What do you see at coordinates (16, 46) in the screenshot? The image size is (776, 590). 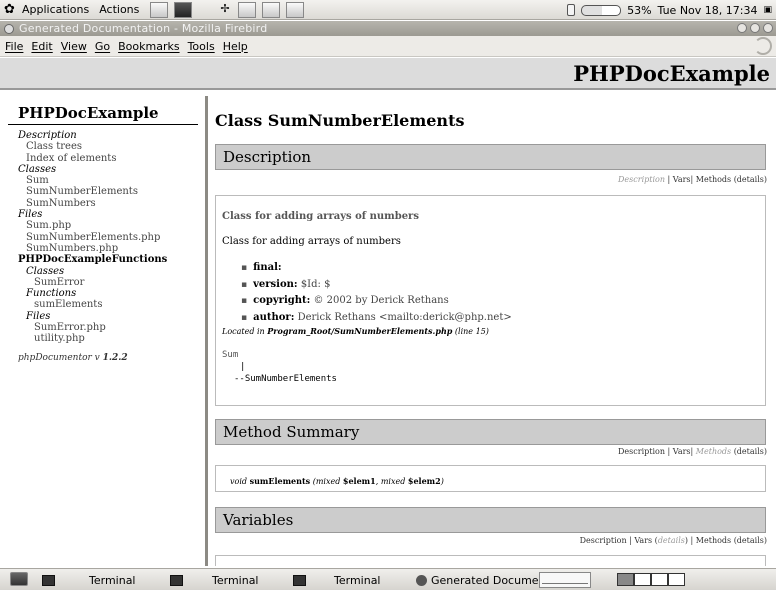 I see `menu-file: File` at bounding box center [16, 46].